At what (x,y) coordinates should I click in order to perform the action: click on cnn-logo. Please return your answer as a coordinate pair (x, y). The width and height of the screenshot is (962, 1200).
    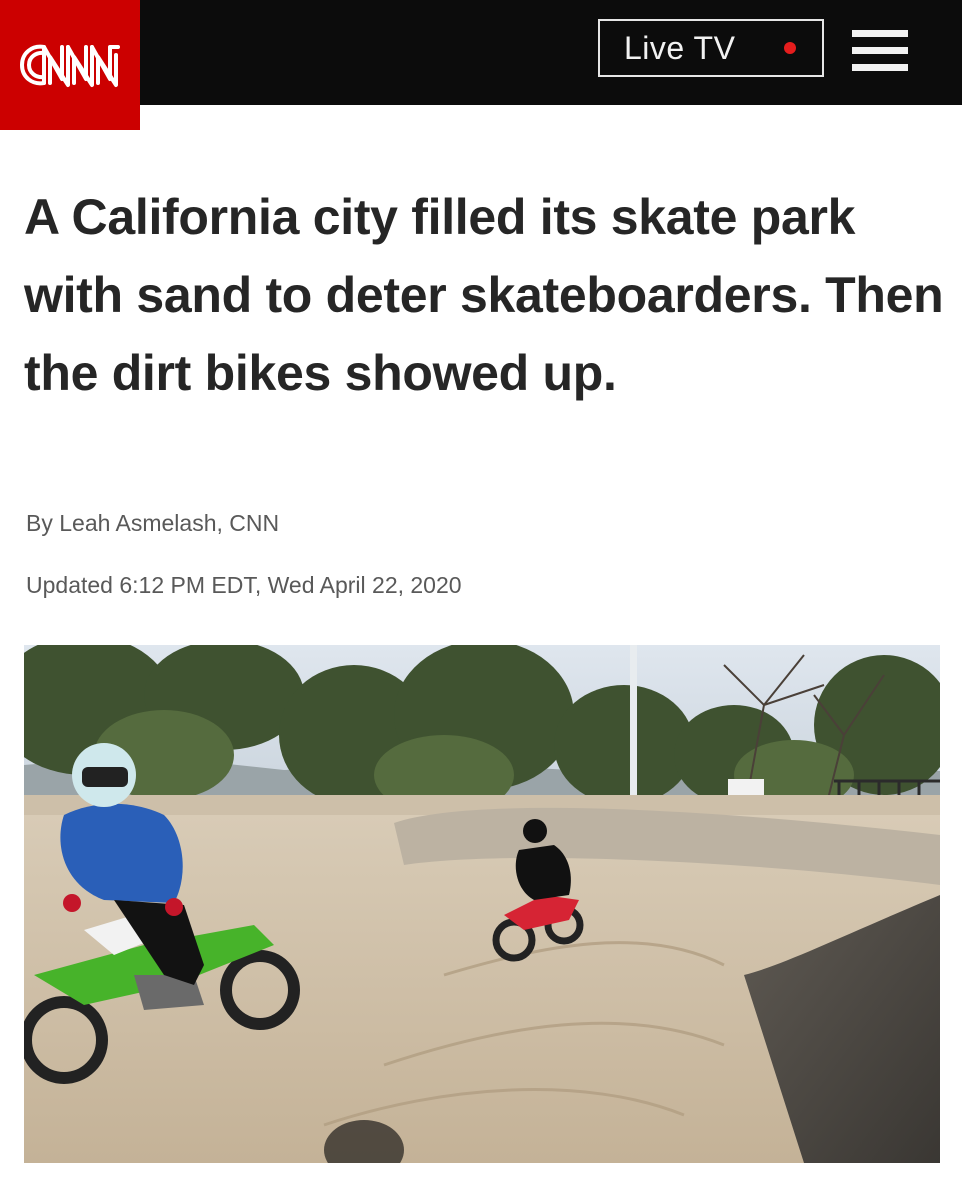
    Looking at the image, I should click on (70, 65).